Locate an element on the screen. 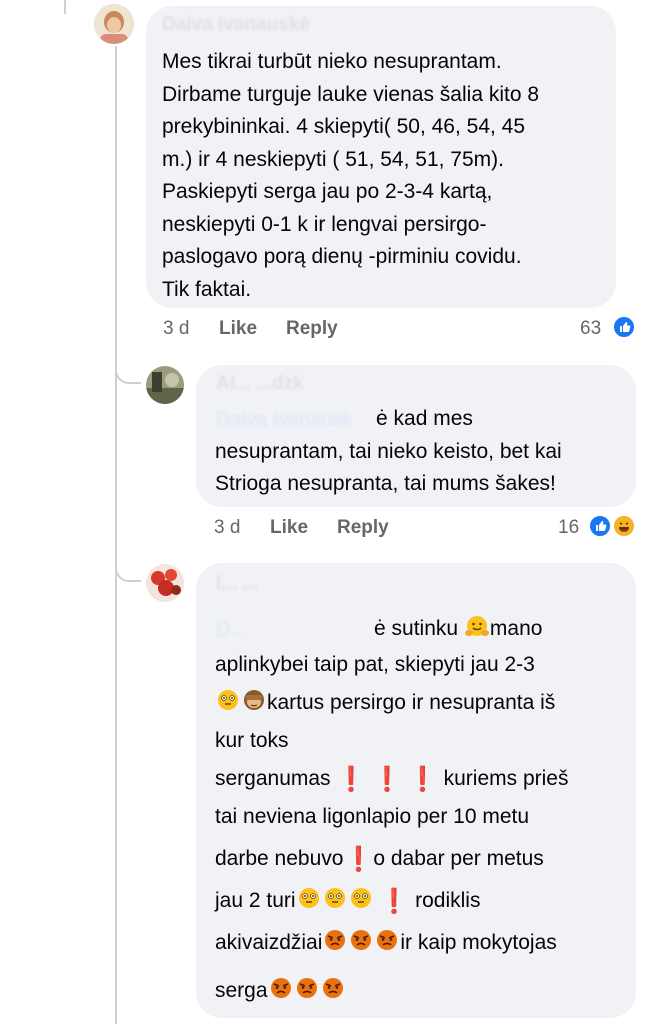 The width and height of the screenshot is (657, 1024). reply-text: serga is located at coordinates (241, 990).